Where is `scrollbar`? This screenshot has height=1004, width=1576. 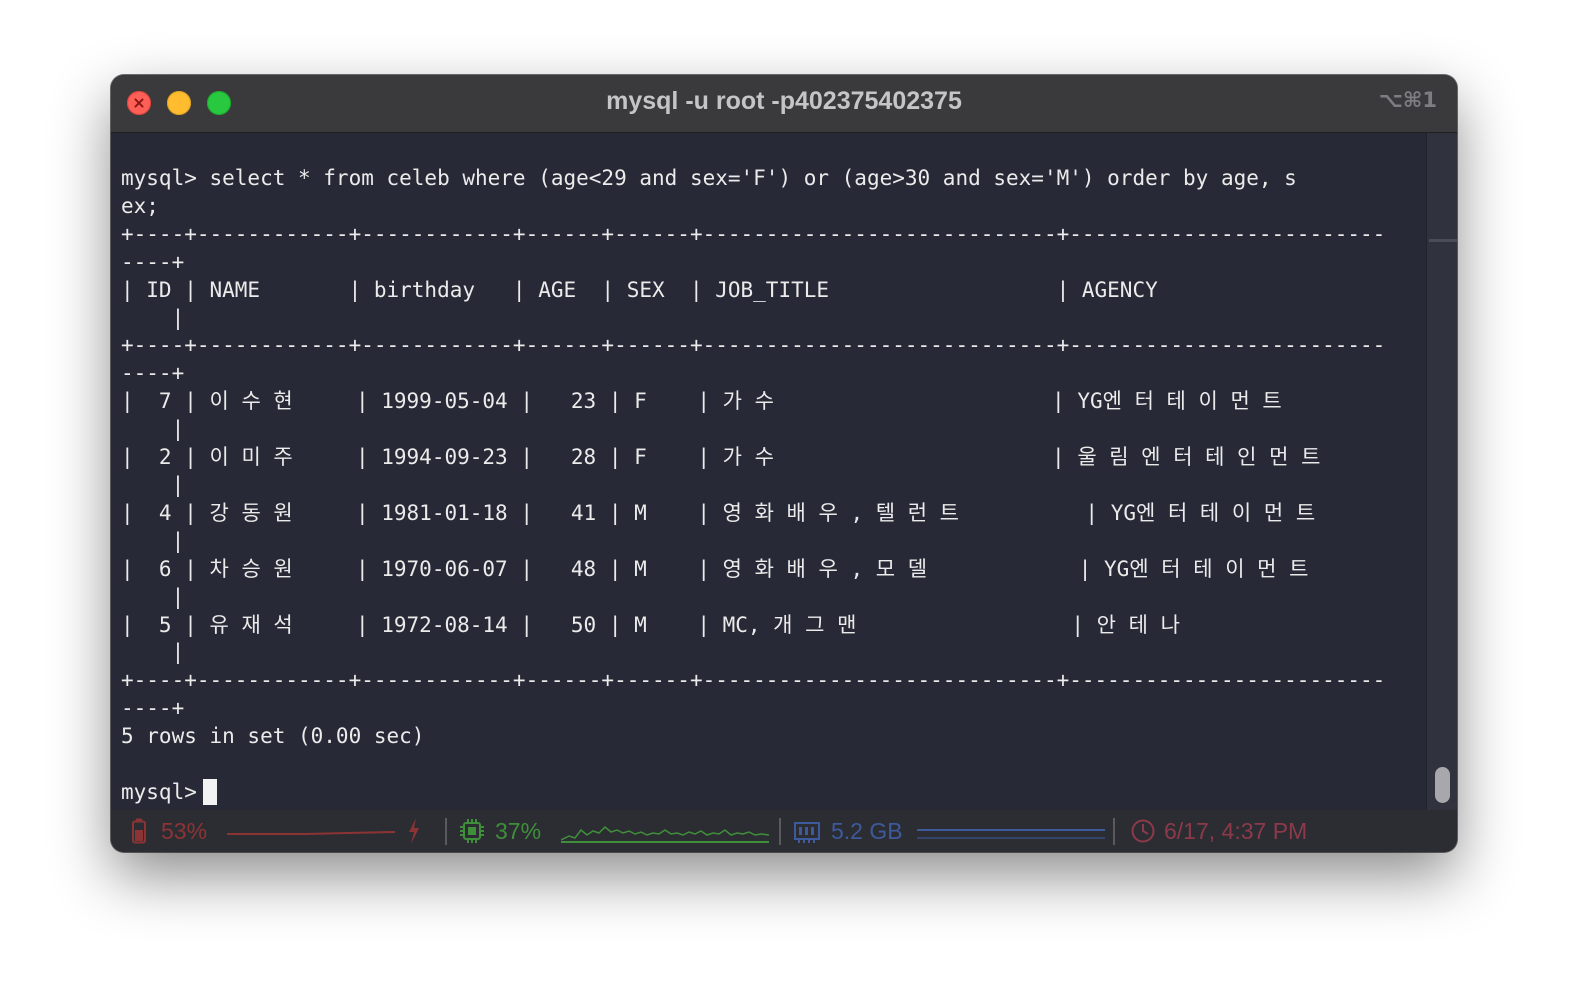
scrollbar is located at coordinates (1441, 471).